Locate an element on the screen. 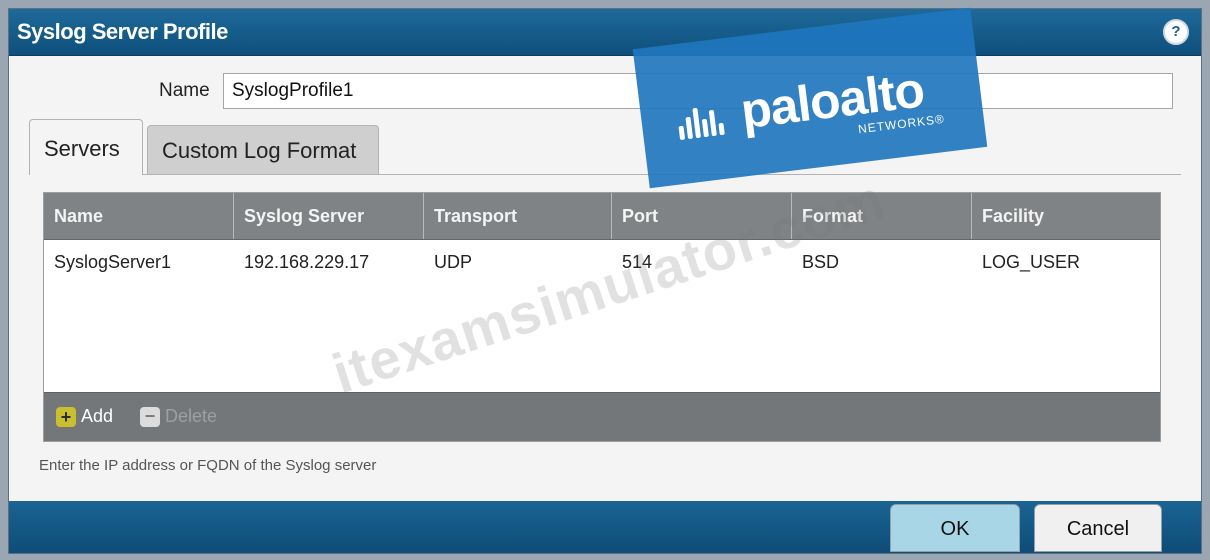 This screenshot has width=1210, height=560. button-bar is located at coordinates (605, 527).